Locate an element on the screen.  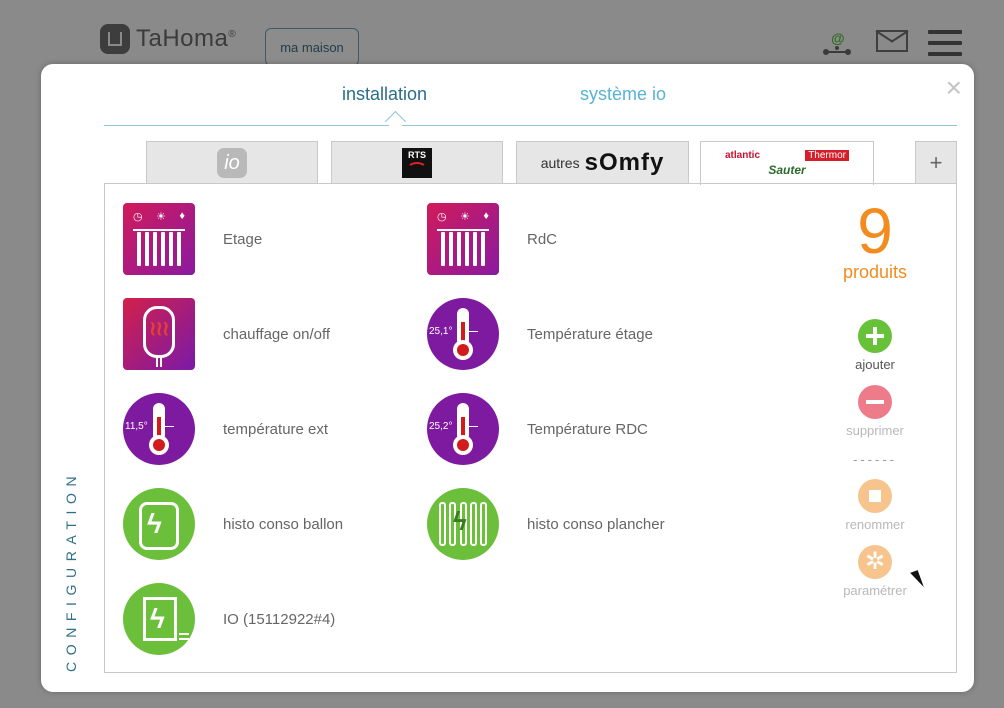
hamburger-menu-icon is located at coordinates (945, 44).